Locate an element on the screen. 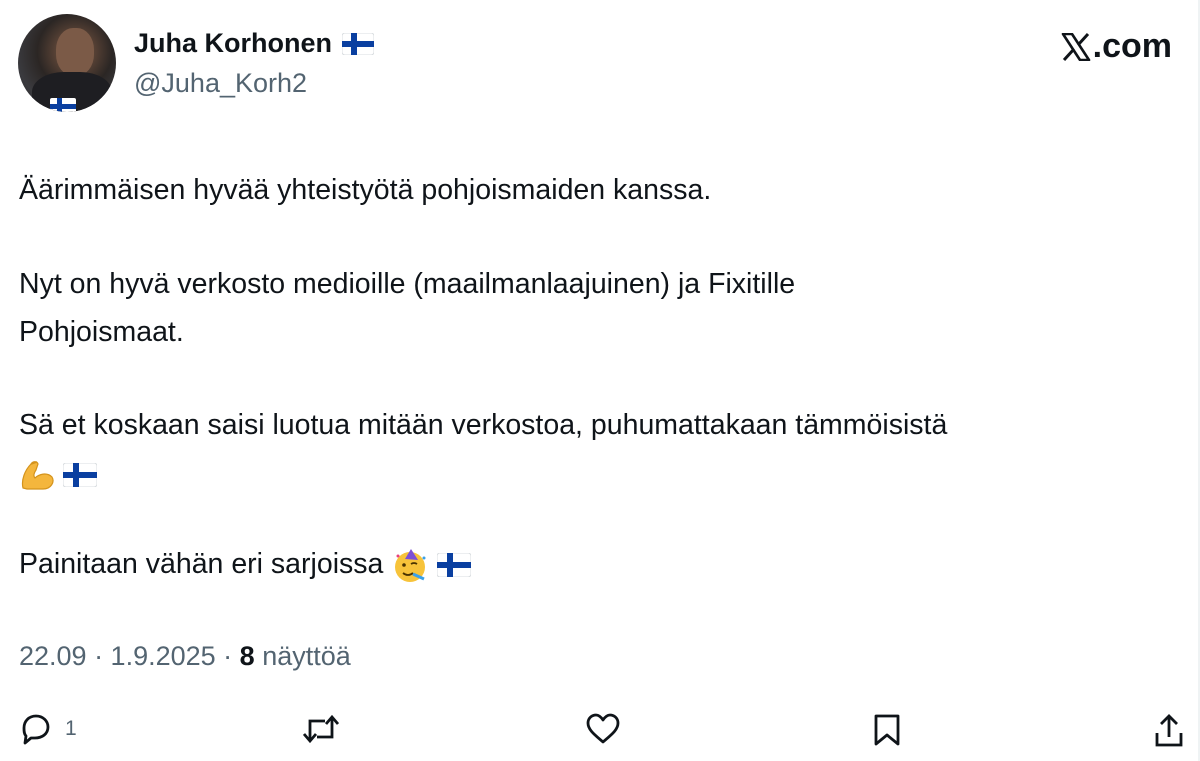 The width and height of the screenshot is (1200, 761). post-text-line-3: Pohjoismaat. is located at coordinates (101, 332).